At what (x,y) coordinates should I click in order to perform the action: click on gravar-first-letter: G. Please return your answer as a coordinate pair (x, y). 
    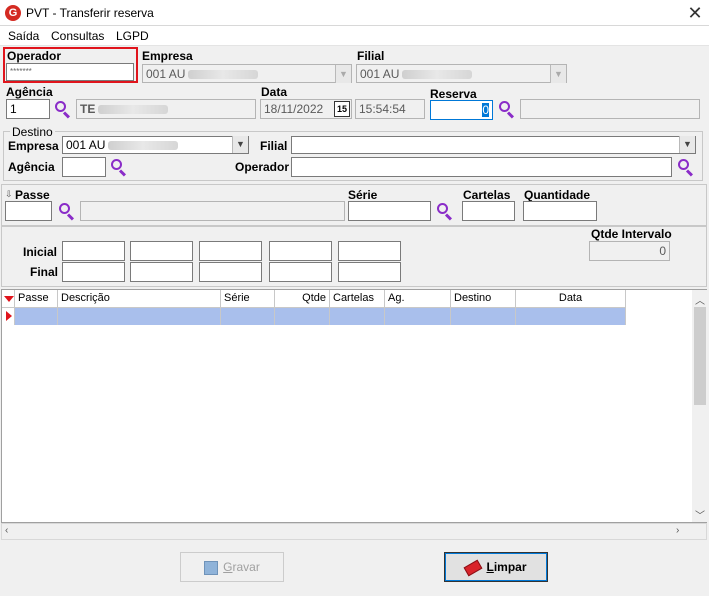
    Looking at the image, I should click on (228, 567).